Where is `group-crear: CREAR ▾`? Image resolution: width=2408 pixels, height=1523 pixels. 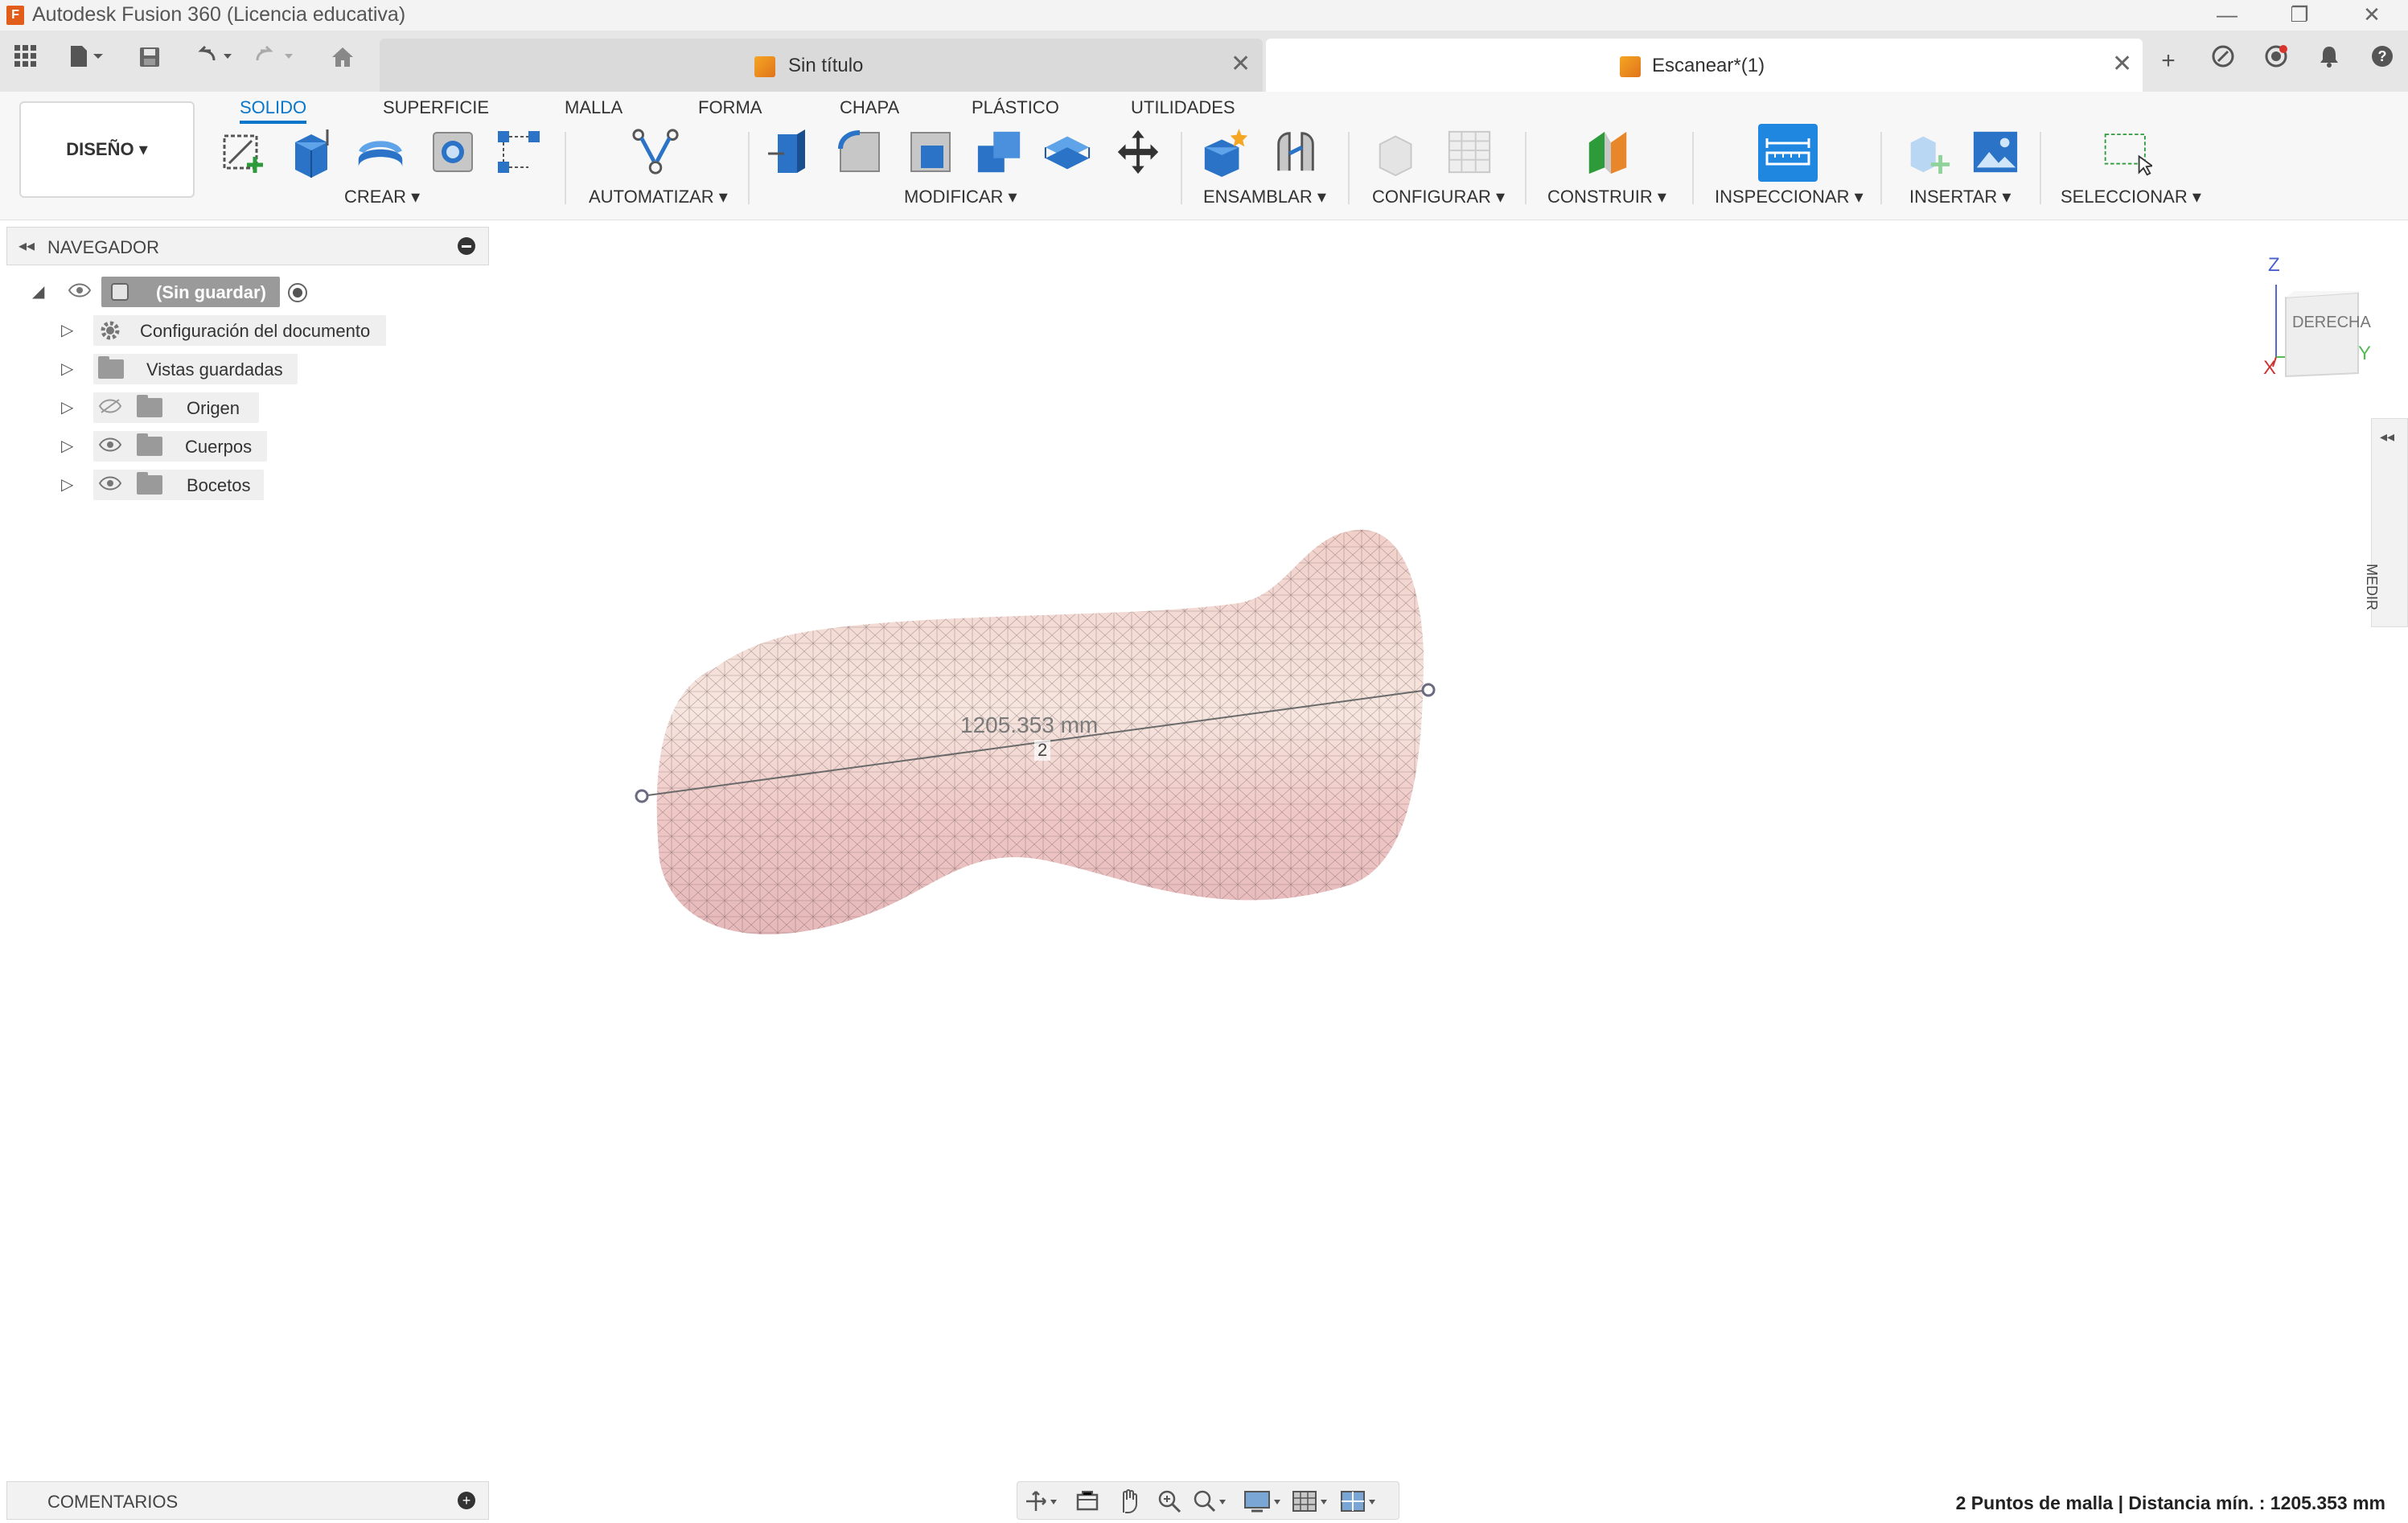 group-crear: CREAR ▾ is located at coordinates (382, 197).